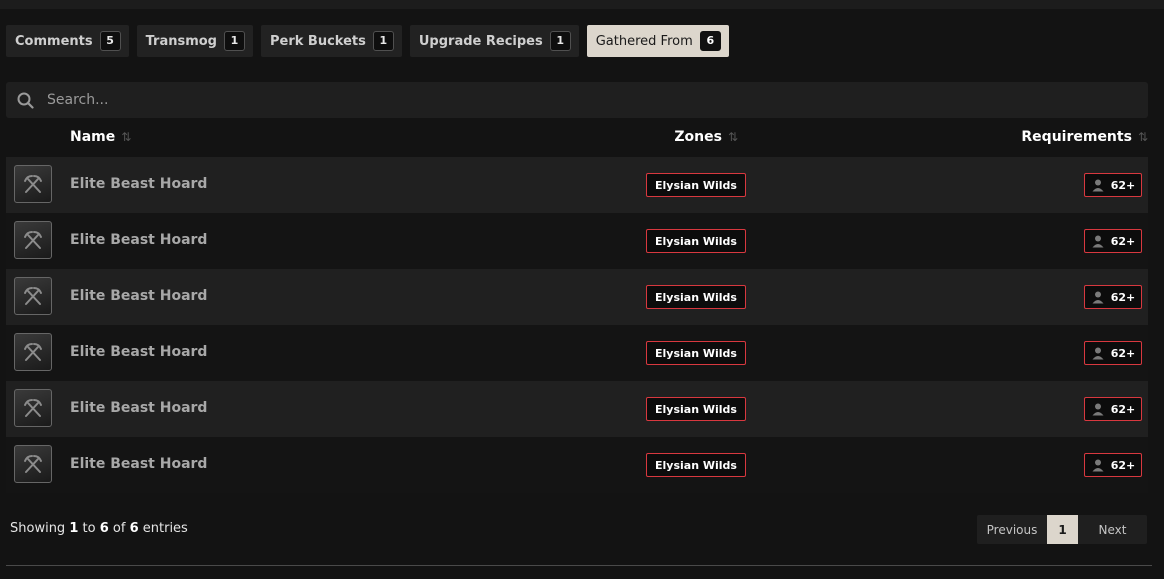 The width and height of the screenshot is (1164, 579). Describe the element at coordinates (89, 528) in the screenshot. I see `info-to-word: to` at that location.